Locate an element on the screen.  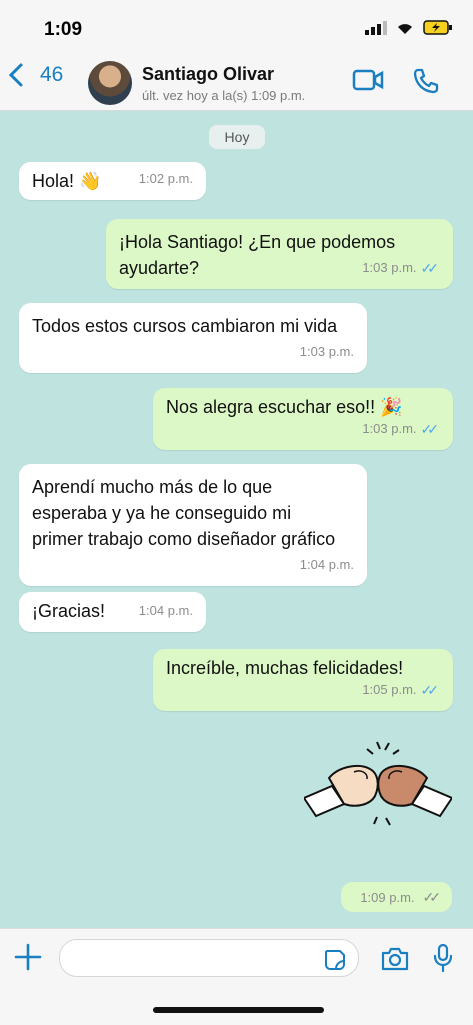
message-bubble: ¡Gracias! 1:04 p.m. is located at coordinates (112, 612).